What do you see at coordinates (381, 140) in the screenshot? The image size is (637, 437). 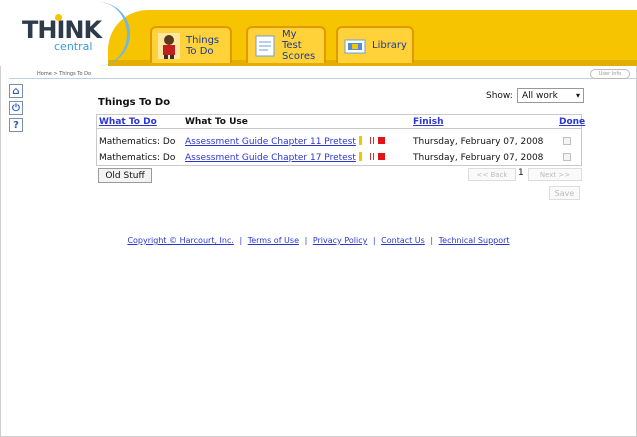 I see `row1-stop-icon` at bounding box center [381, 140].